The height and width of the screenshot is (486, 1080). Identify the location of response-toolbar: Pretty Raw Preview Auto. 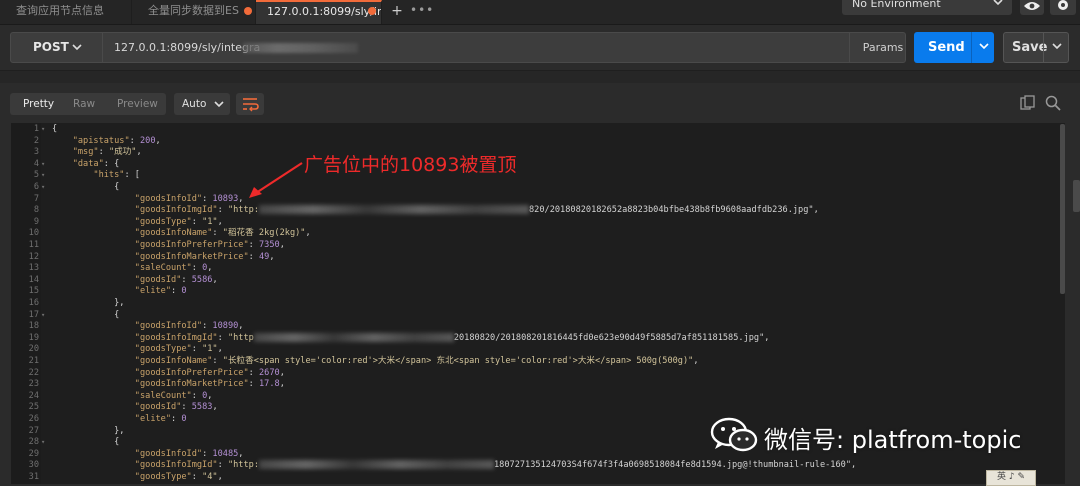
(540, 103).